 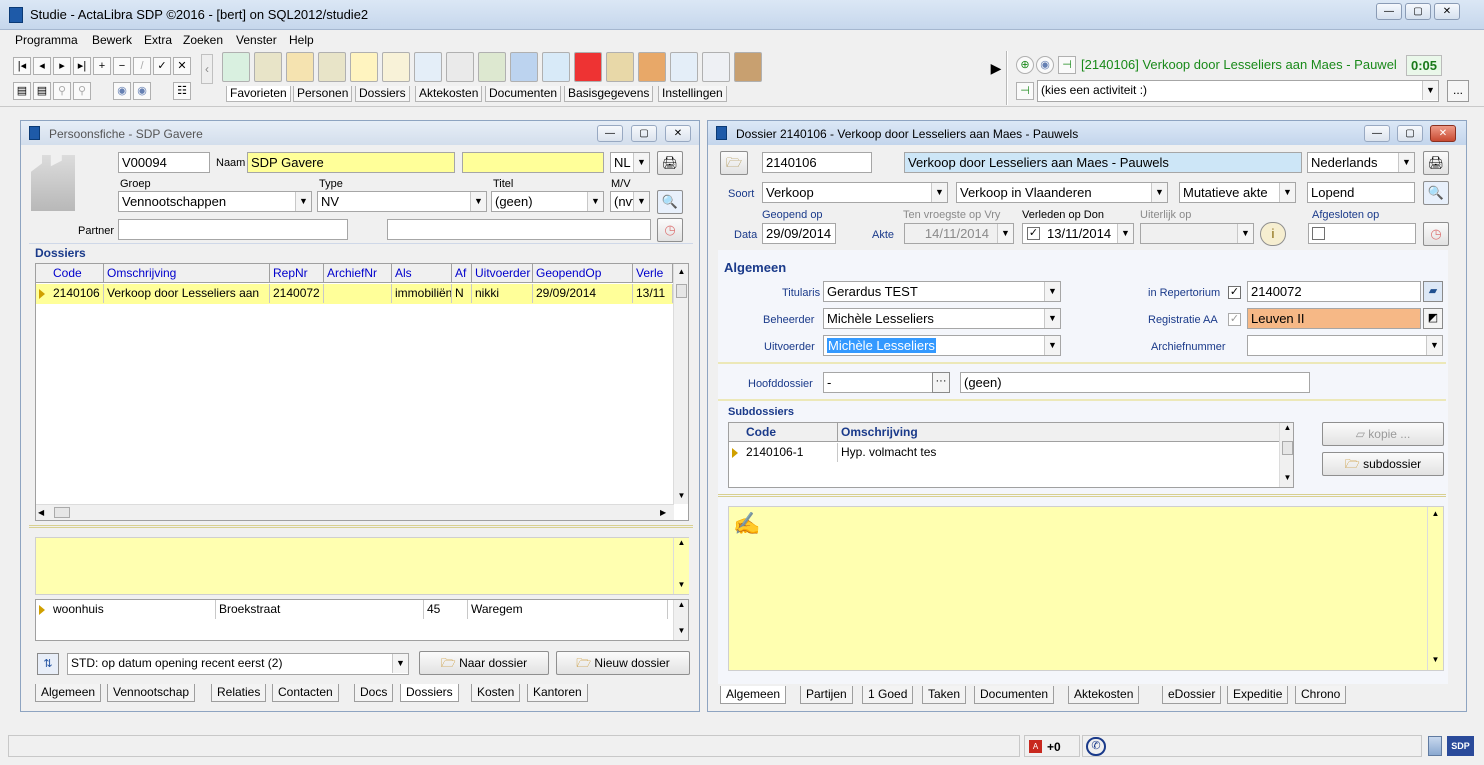 I want to click on status-field: Lopend, so click(x=1361, y=192).